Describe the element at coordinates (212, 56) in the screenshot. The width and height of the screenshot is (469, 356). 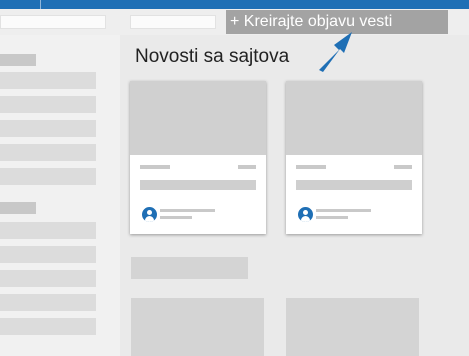
I see `page-title: Novosti sa sajtova` at that location.